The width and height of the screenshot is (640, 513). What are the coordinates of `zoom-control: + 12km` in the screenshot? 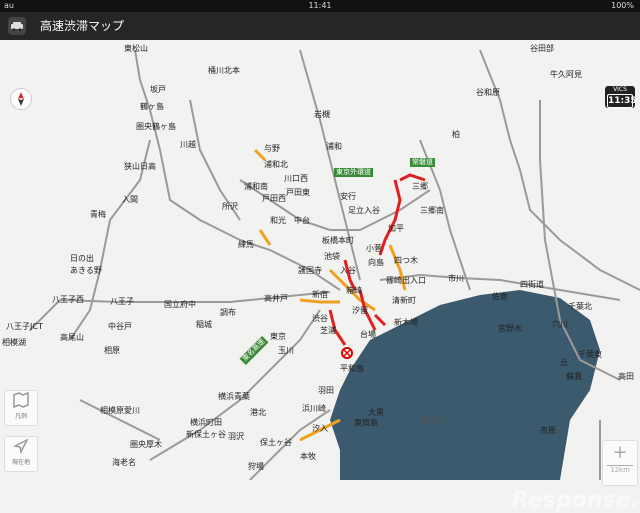 It's located at (620, 463).